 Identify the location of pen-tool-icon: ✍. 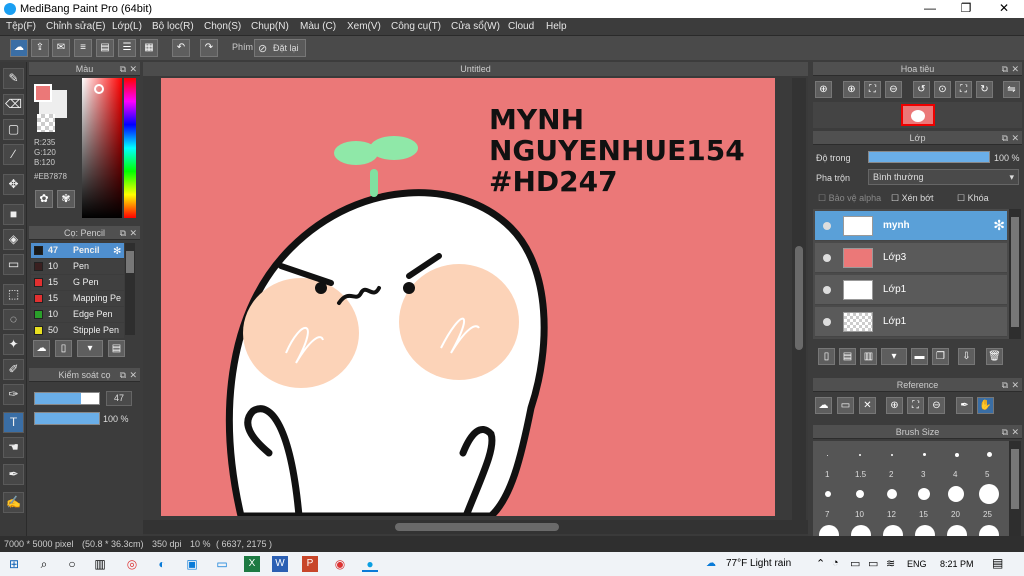
(13, 502).